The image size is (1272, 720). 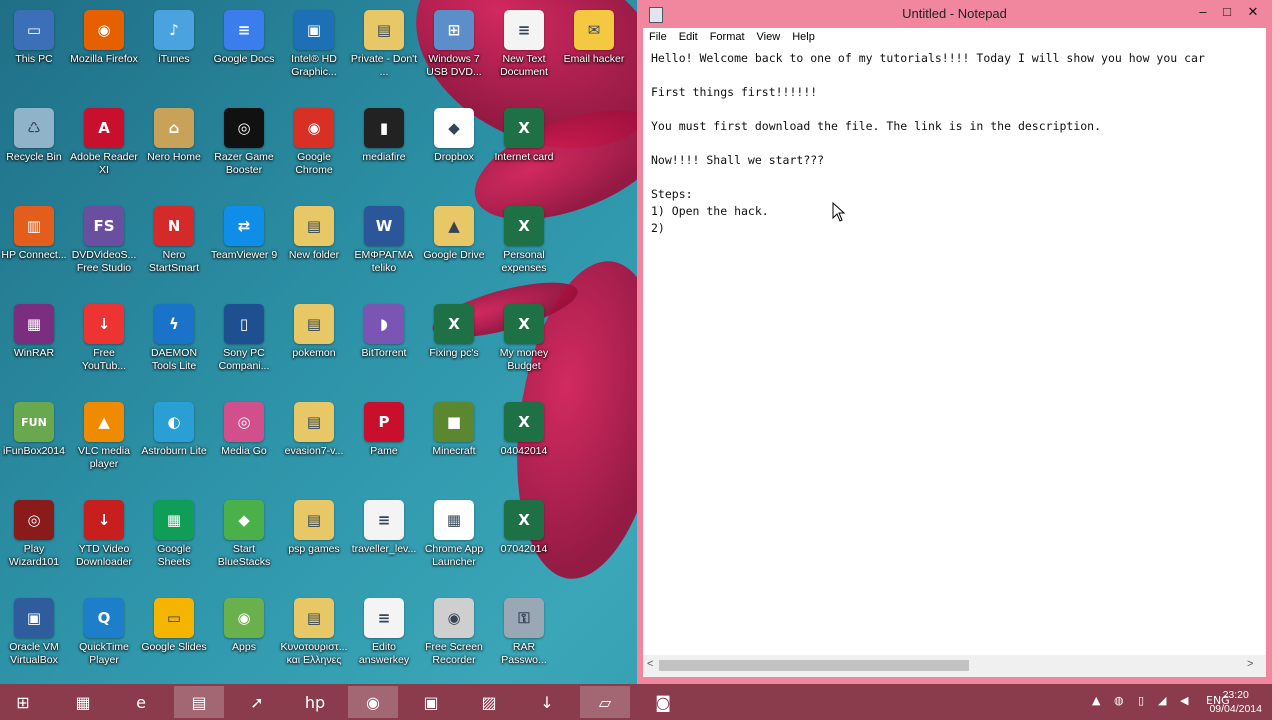 What do you see at coordinates (524, 150) in the screenshot?
I see `desktop-icon: X Internet card` at bounding box center [524, 150].